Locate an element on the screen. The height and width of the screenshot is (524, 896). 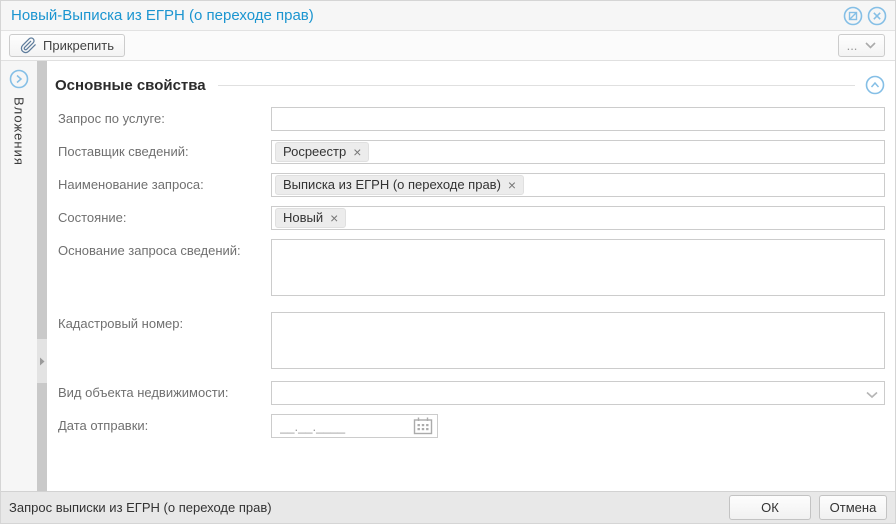
cadastral-number-wrap is located at coordinates (578, 342).